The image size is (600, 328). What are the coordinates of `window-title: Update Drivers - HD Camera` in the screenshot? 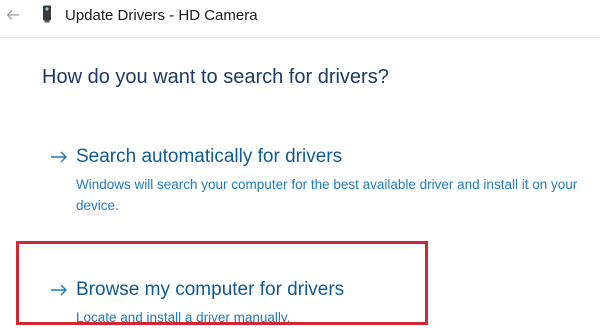 It's located at (161, 15).